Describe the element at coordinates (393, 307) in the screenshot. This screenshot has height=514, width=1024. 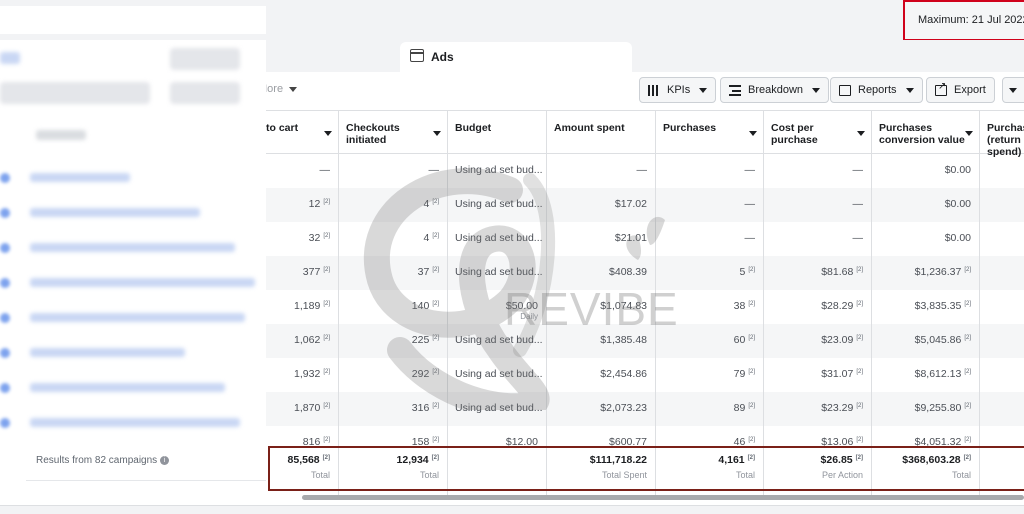
I see `table-row: 140 [2]` at that location.